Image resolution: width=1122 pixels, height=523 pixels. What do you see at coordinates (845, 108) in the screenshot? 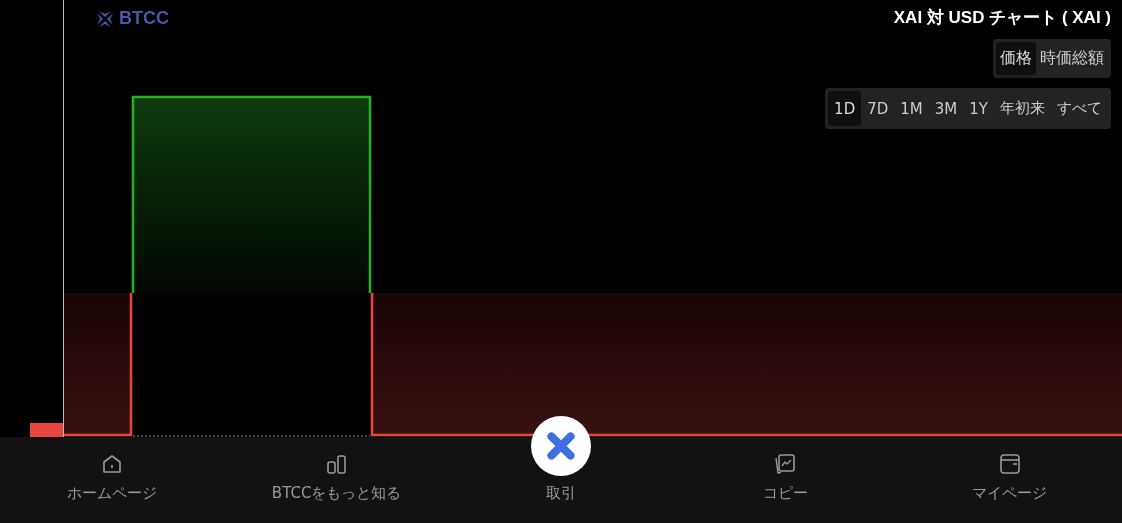
I see `range-tab: 1D` at bounding box center [845, 108].